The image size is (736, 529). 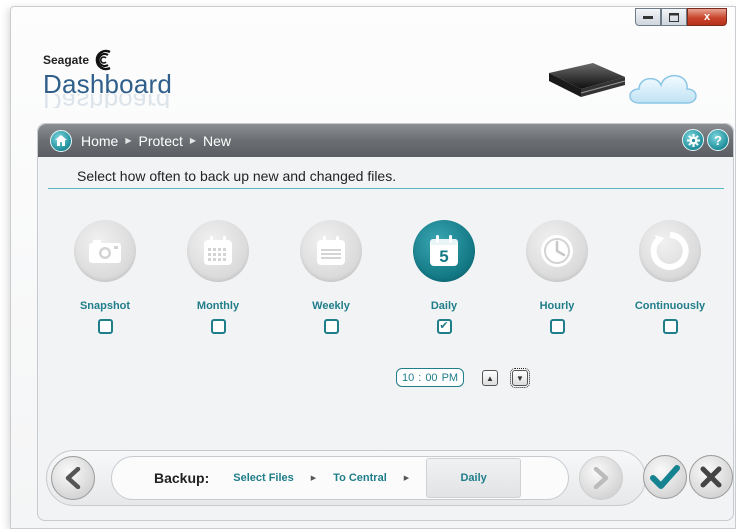 I want to click on minimize-icon, so click(x=648, y=17).